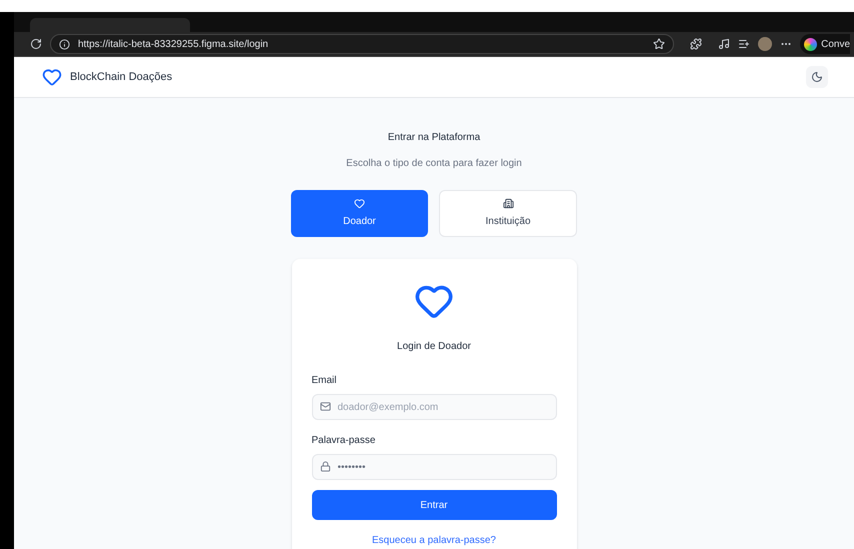  What do you see at coordinates (434, 505) in the screenshot?
I see `login-button: Entrar` at bounding box center [434, 505].